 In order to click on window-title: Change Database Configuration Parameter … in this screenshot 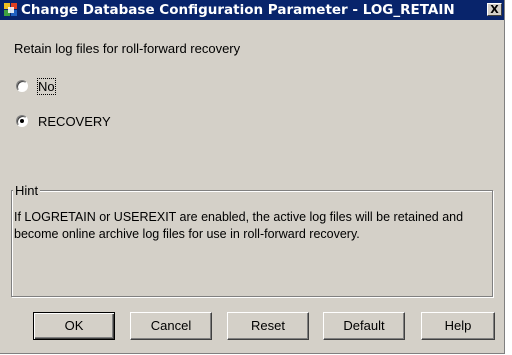, I will do `click(238, 10)`.